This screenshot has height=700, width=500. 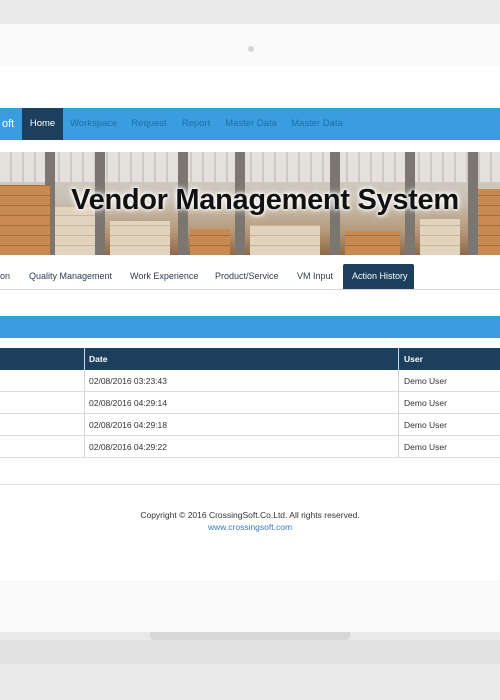 What do you see at coordinates (250, 606) in the screenshot?
I see `monitor-bezel-bottom` at bounding box center [250, 606].